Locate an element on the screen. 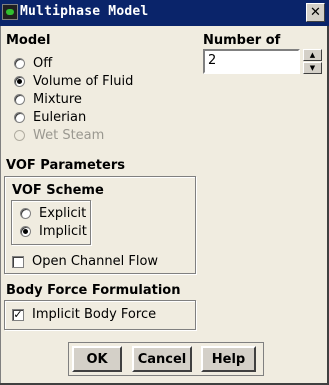 This screenshot has width=329, height=385. model-option-vof: Volume of Fluid is located at coordinates (73, 81).